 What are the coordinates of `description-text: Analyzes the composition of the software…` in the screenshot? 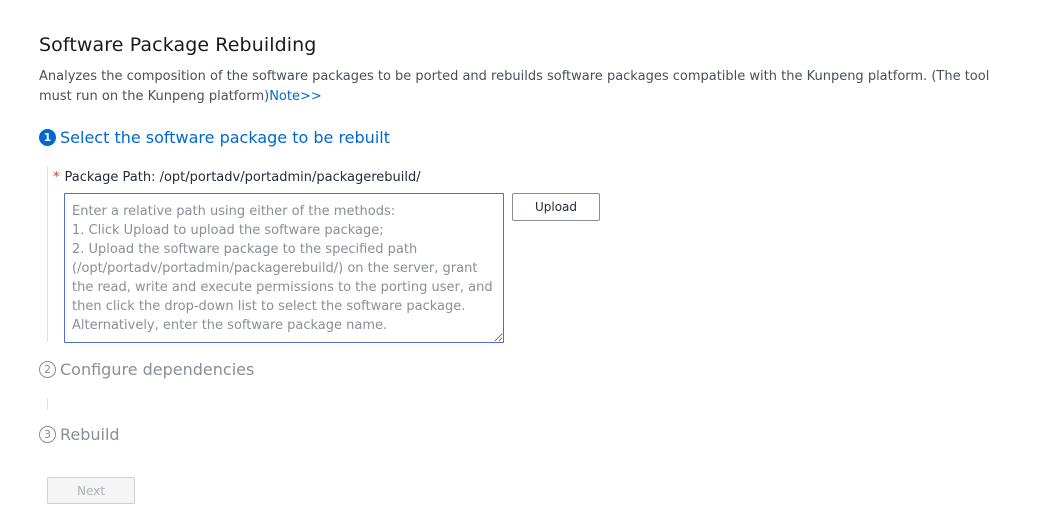 It's located at (514, 86).